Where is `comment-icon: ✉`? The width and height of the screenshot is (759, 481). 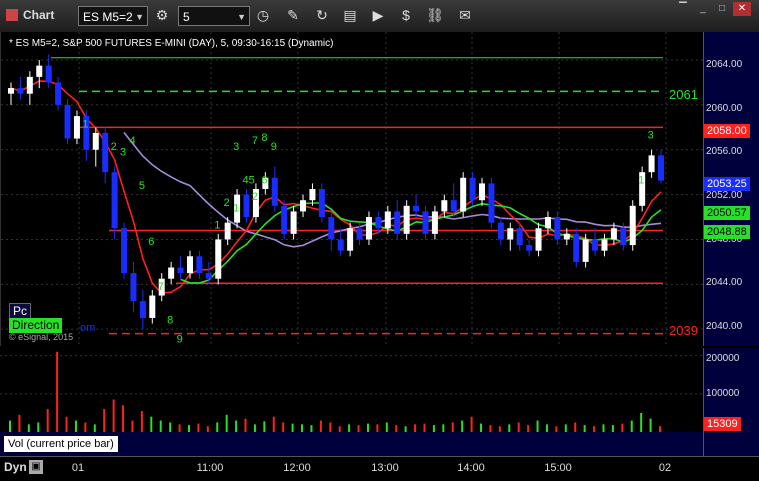
comment-icon: ✉ is located at coordinates (465, 15).